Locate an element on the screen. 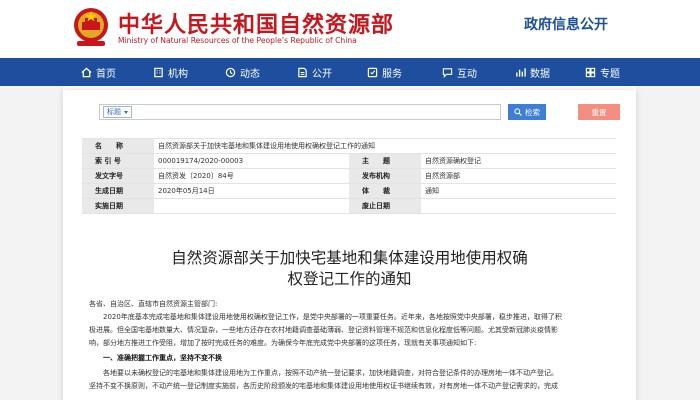 Image resolution: width=700 pixels, height=400 pixels. chart-icon is located at coordinates (521, 72).